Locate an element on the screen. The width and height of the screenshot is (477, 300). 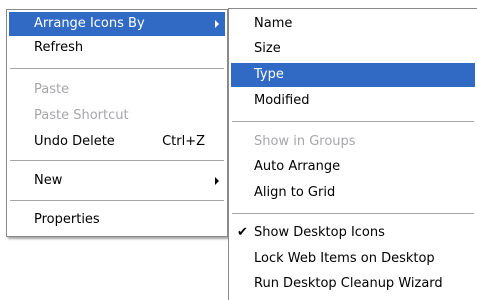
submenu-item-show-in-groups: Show in Groups is located at coordinates (353, 142).